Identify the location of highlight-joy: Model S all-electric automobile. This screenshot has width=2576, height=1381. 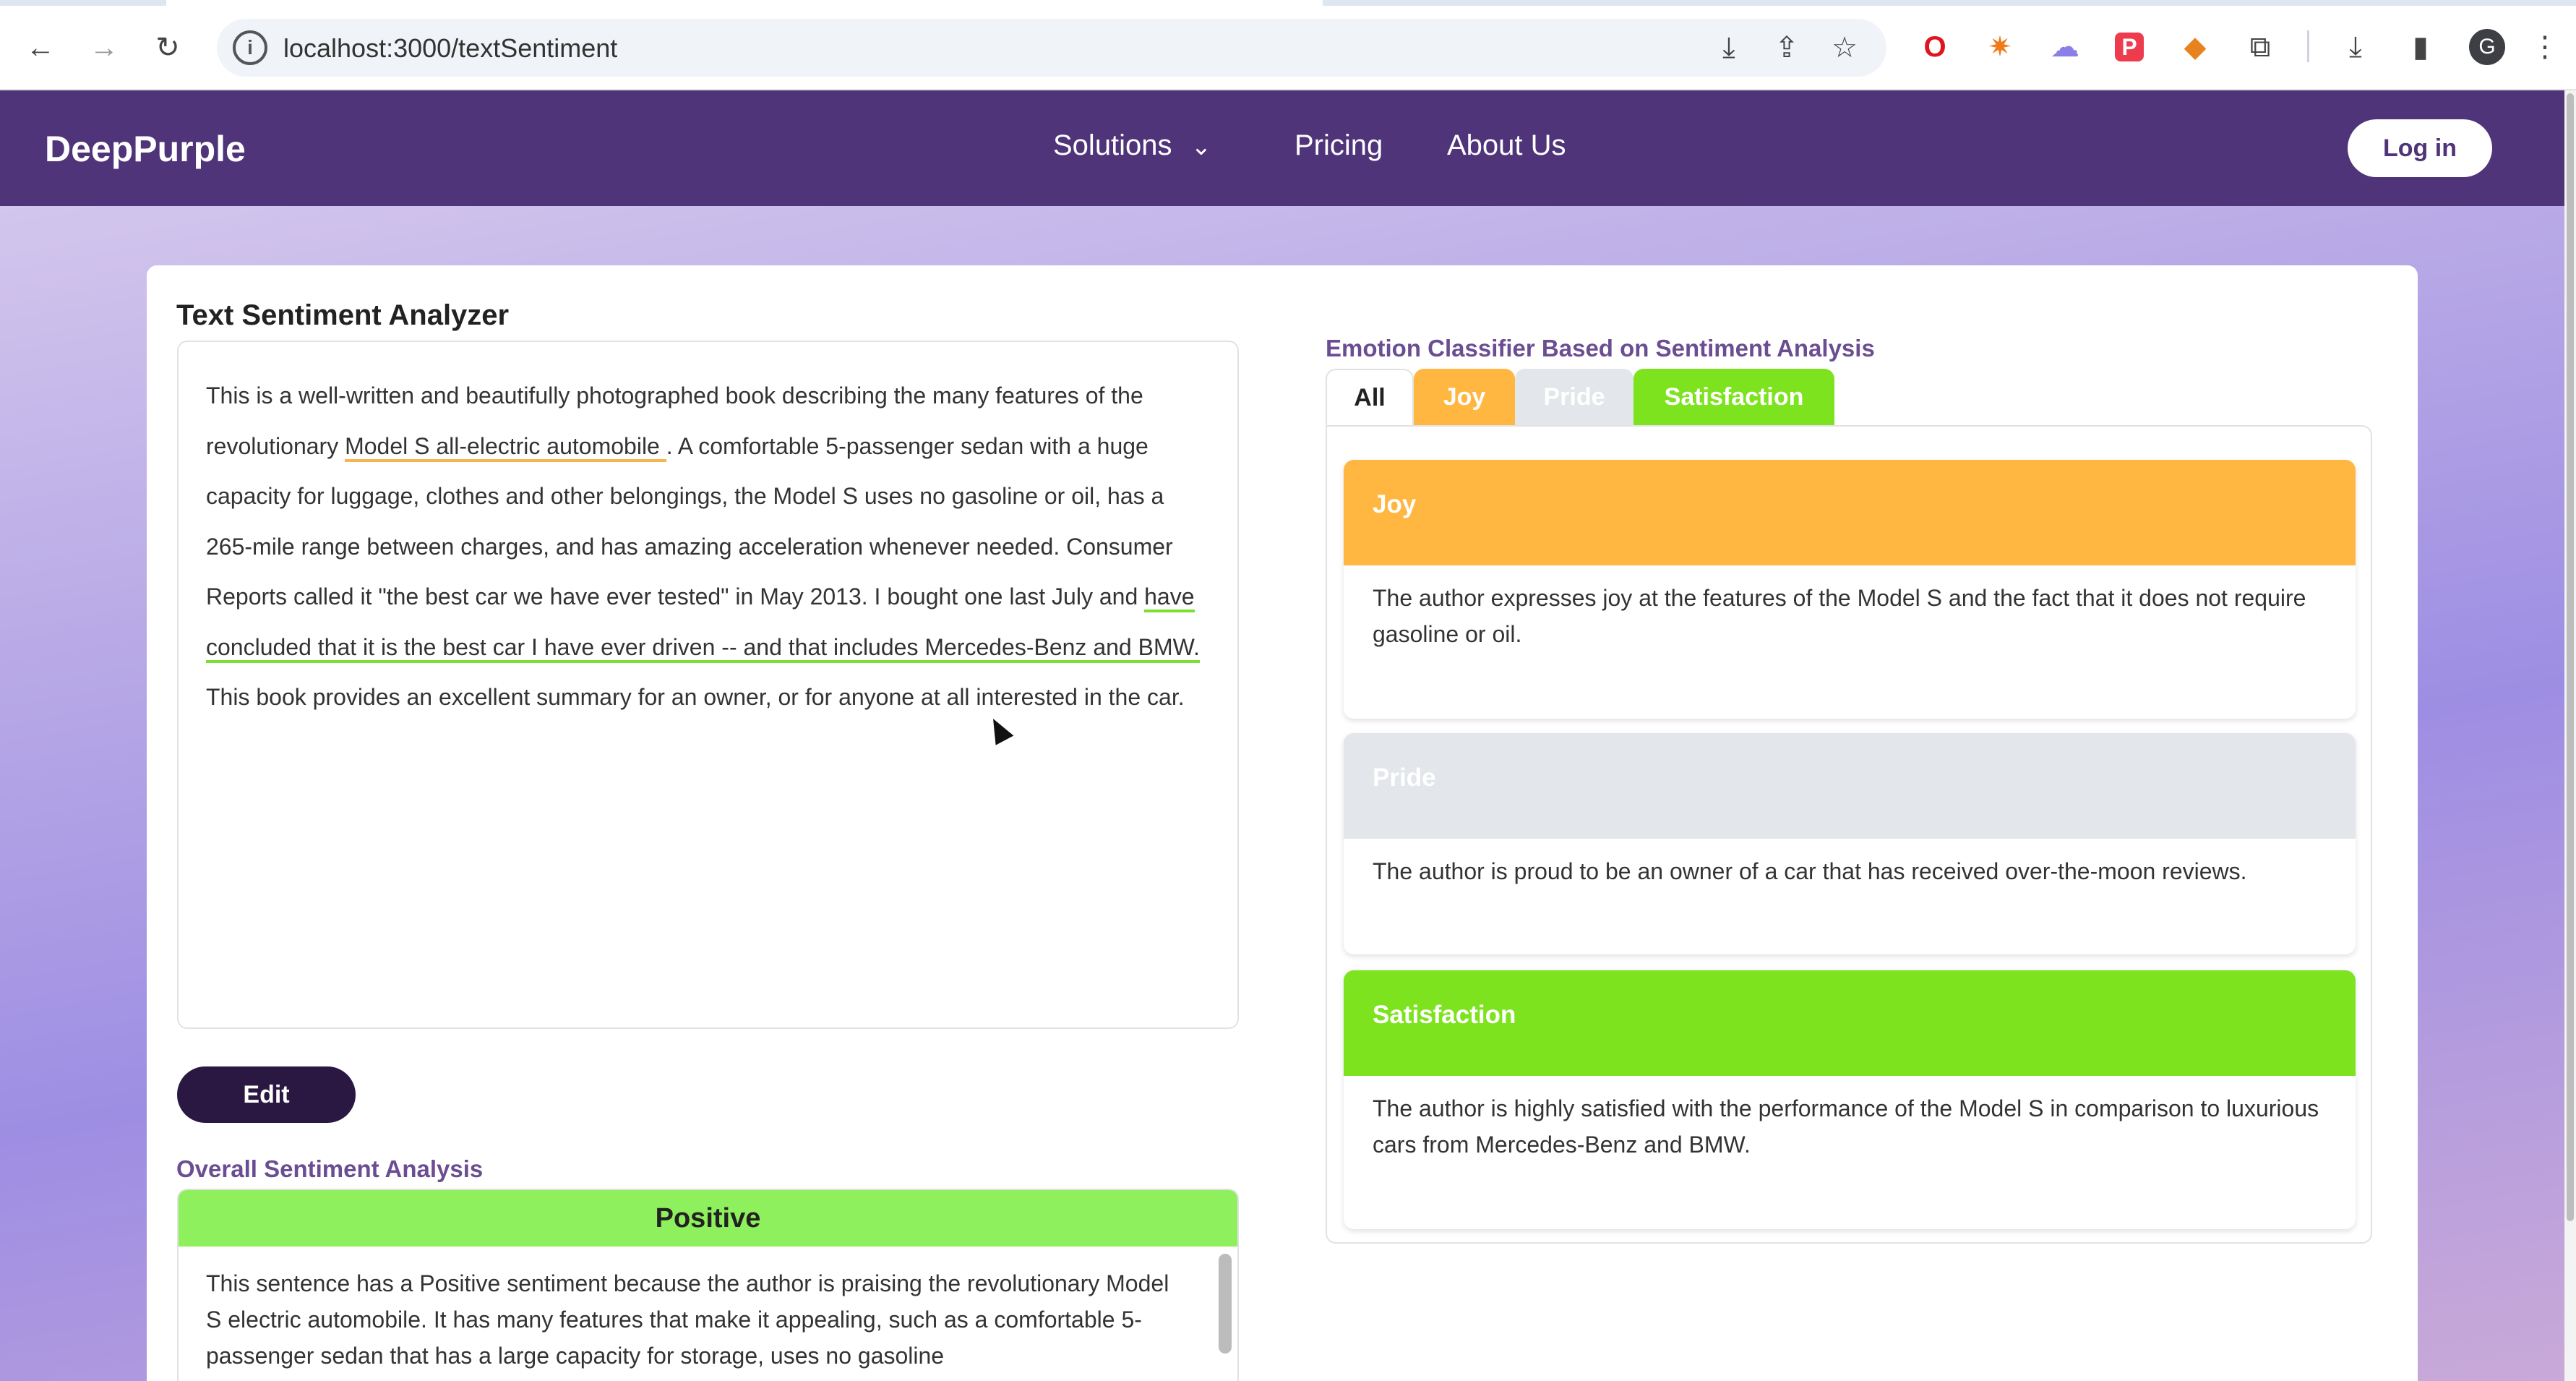
(506, 447).